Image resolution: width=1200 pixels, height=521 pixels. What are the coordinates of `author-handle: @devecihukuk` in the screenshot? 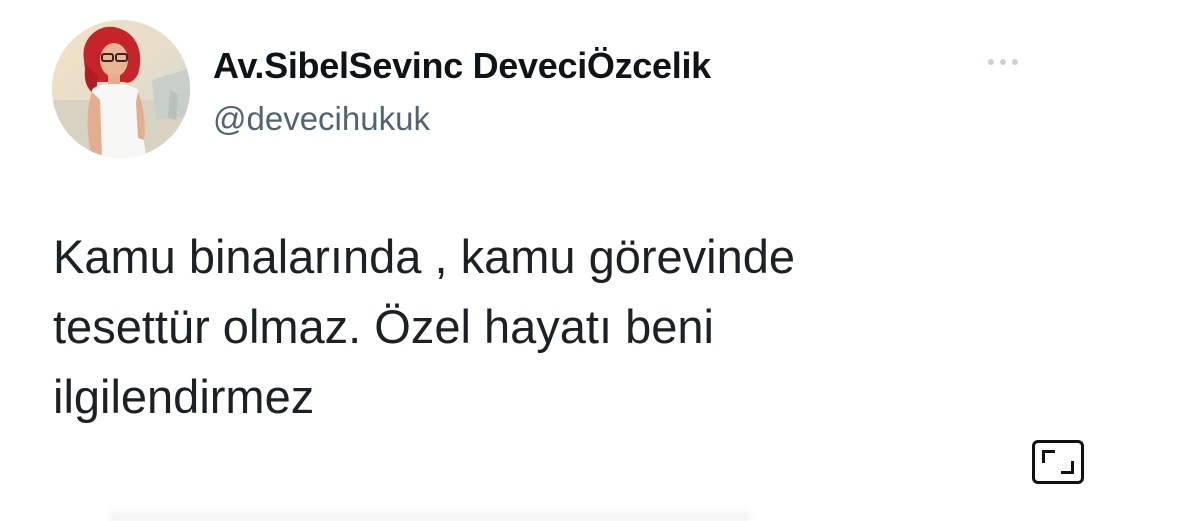 It's located at (462, 119).